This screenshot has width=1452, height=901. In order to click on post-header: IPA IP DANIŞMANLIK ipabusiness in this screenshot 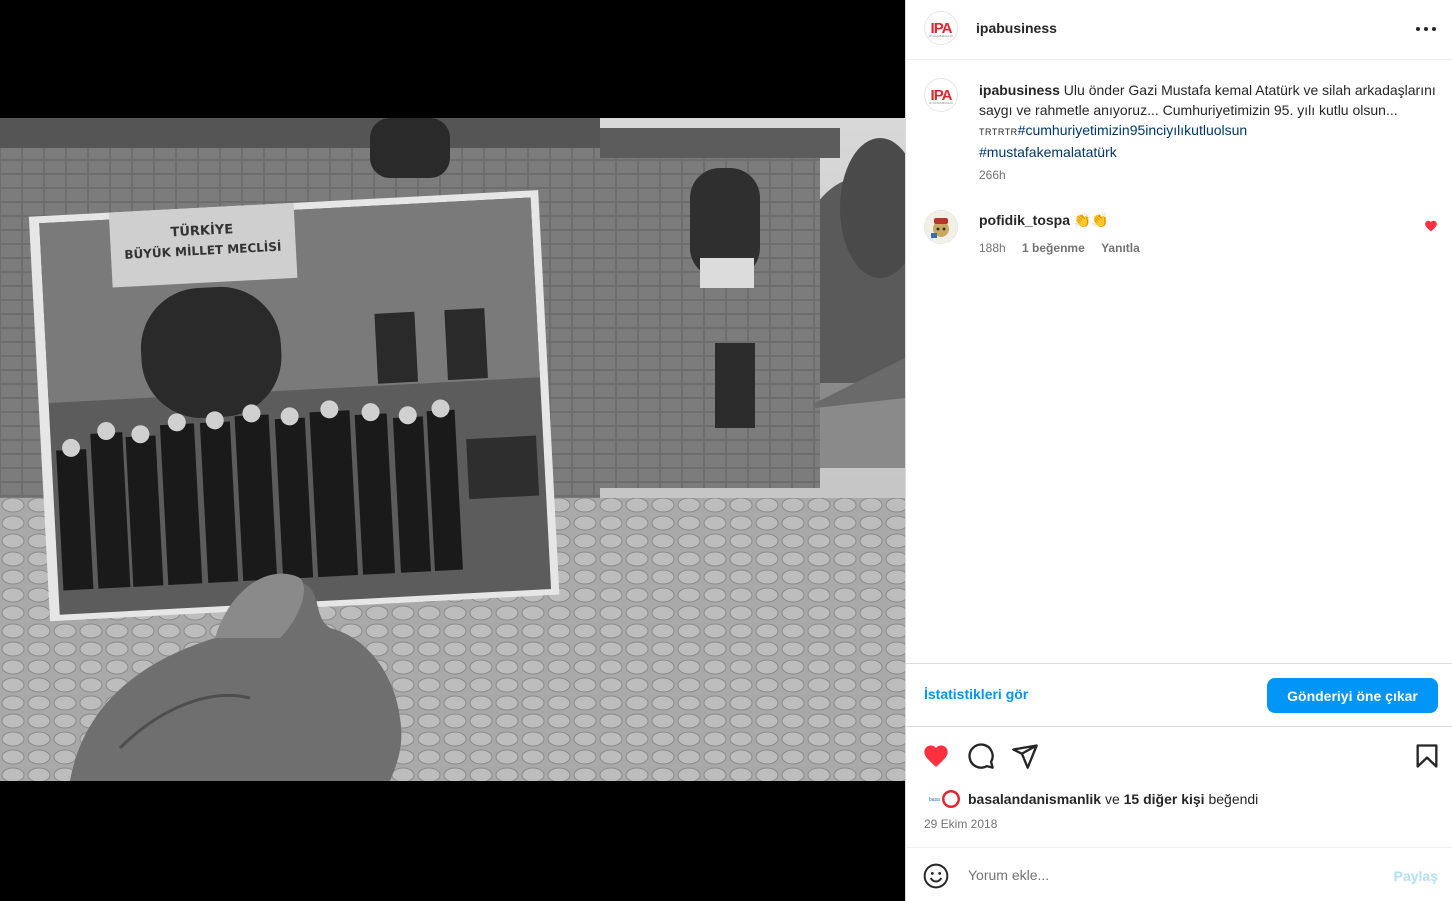, I will do `click(1179, 30)`.